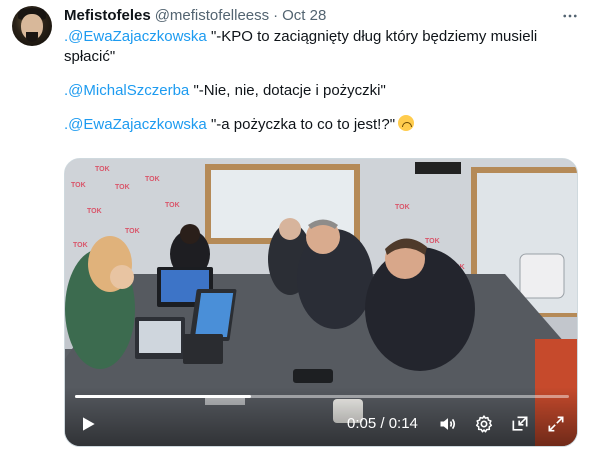 The width and height of the screenshot is (593, 457). Describe the element at coordinates (32, 26) in the screenshot. I see `avatar` at that location.